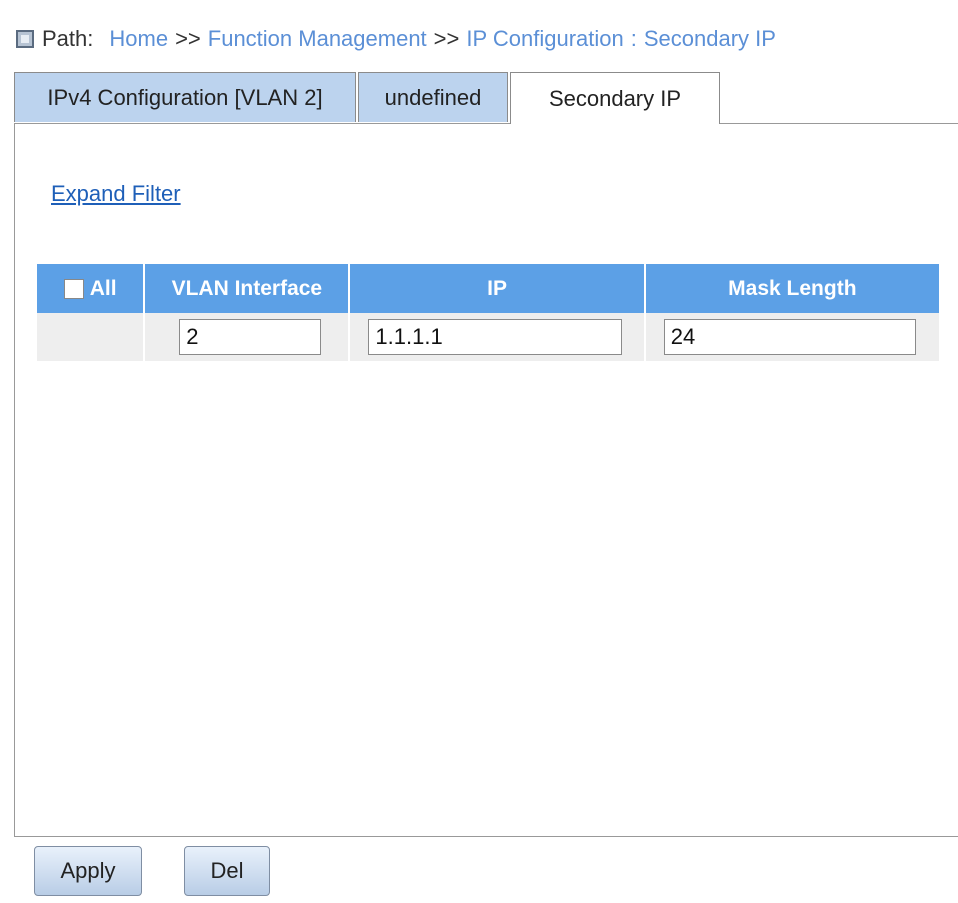 Image resolution: width=958 pixels, height=903 pixels. Describe the element at coordinates (433, 97) in the screenshot. I see `tab-undefined: undefined` at that location.